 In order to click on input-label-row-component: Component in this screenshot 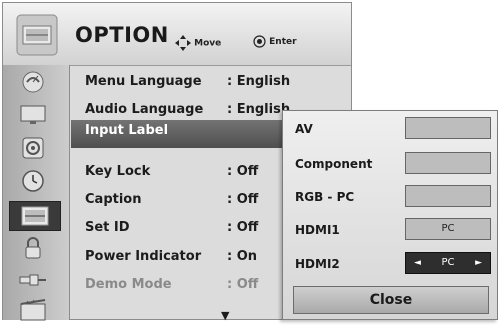, I will do `click(390, 164)`.